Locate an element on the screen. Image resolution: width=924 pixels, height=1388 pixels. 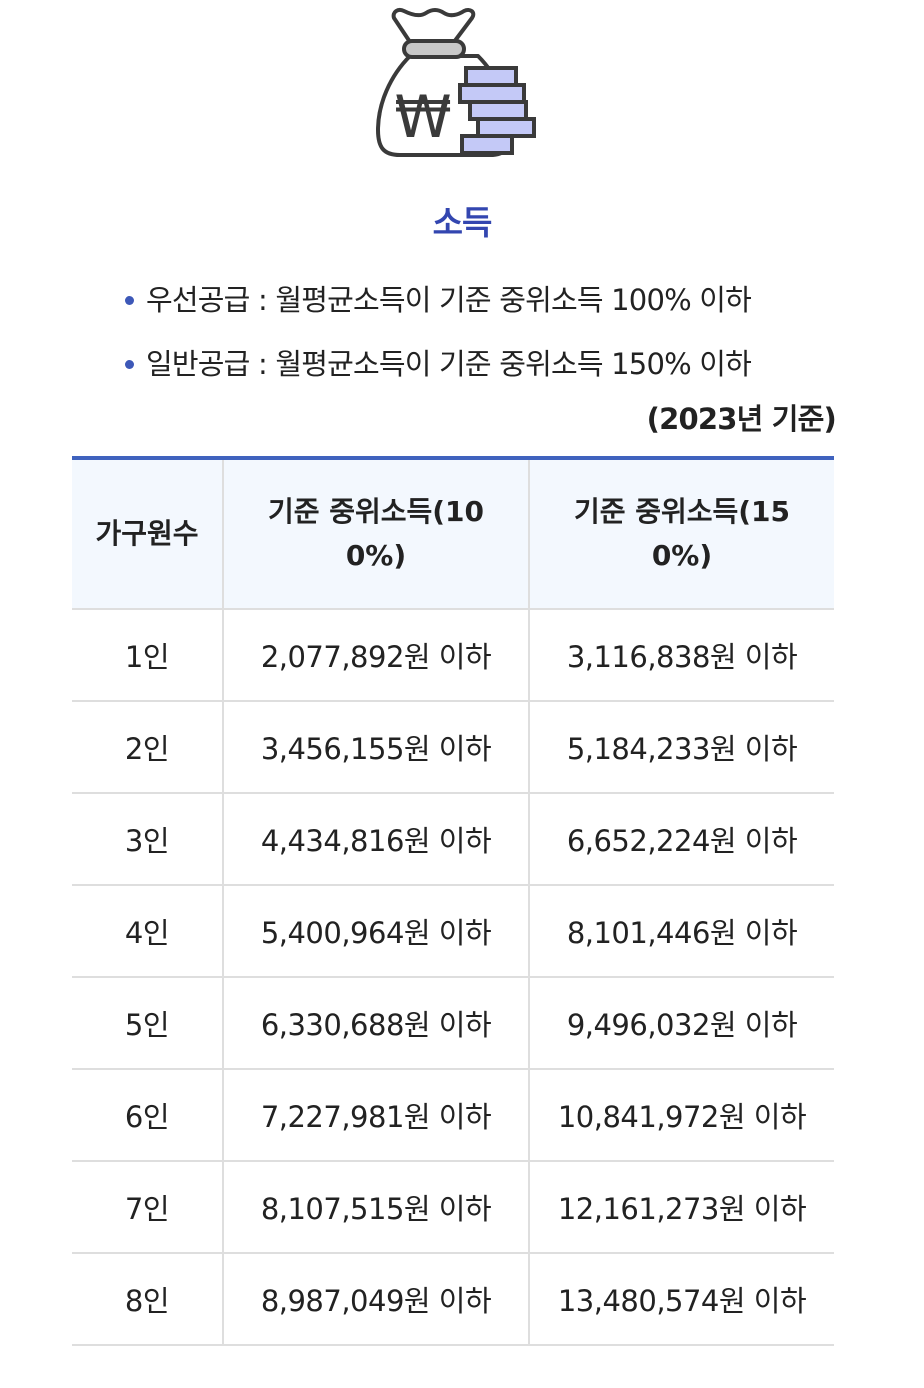
won-symbol-text: ₩ is located at coordinates (422, 117).